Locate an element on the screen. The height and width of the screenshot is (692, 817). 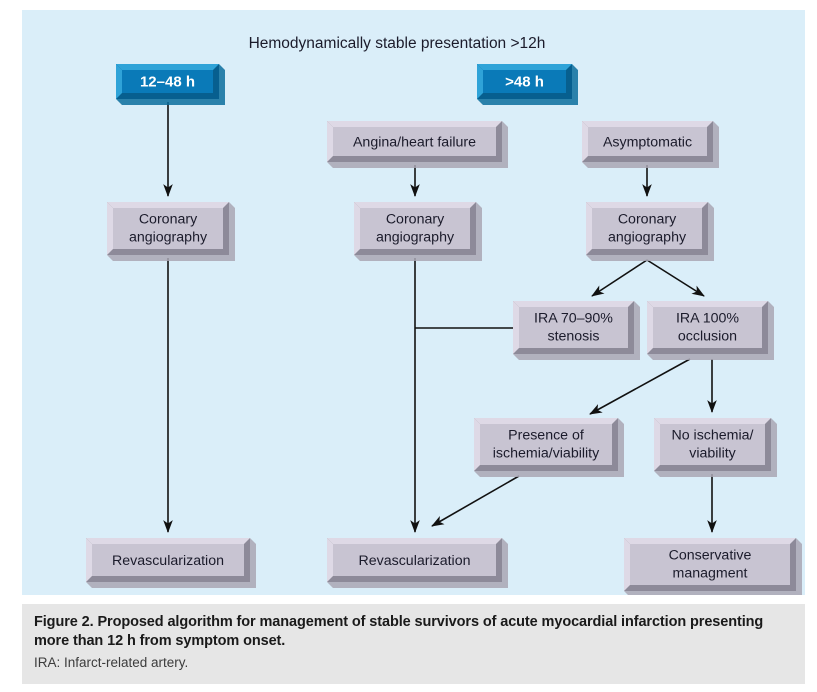
node-label-line1: Presence of is located at coordinates (546, 435).